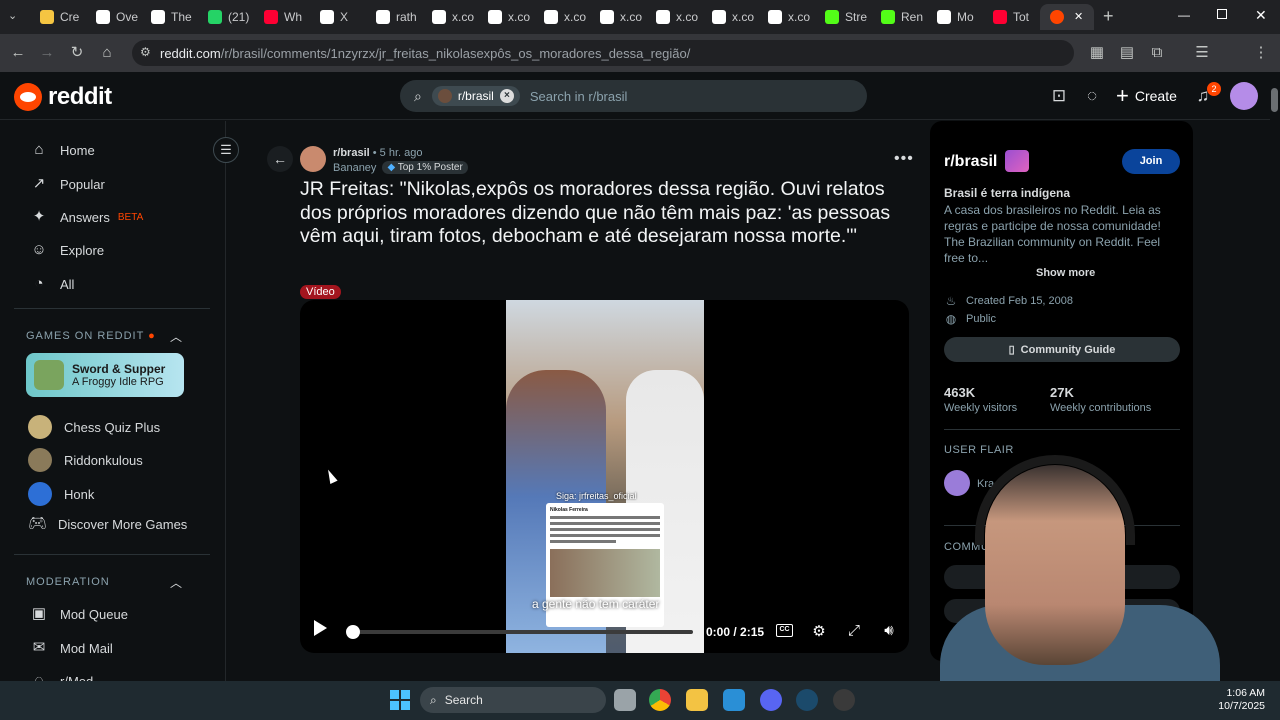 The width and height of the screenshot is (1280, 720). What do you see at coordinates (61, 494) in the screenshot?
I see `game-item: Honk` at bounding box center [61, 494].